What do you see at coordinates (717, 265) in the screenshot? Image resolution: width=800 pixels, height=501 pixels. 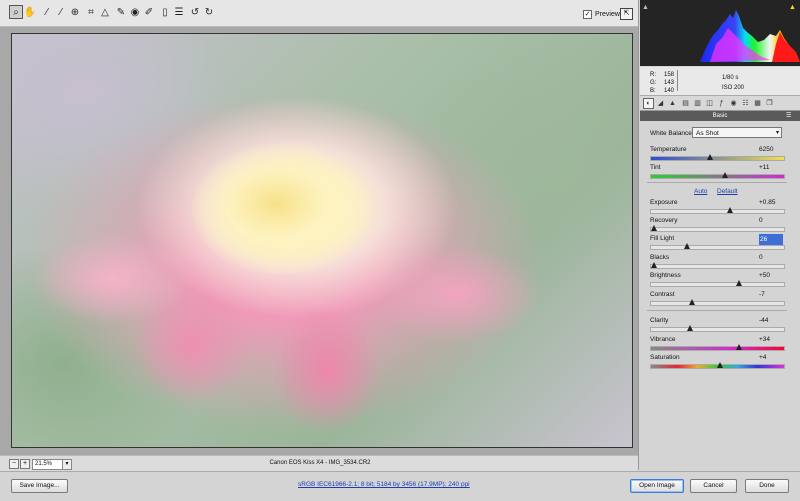 I see `blacks-slider` at bounding box center [717, 265].